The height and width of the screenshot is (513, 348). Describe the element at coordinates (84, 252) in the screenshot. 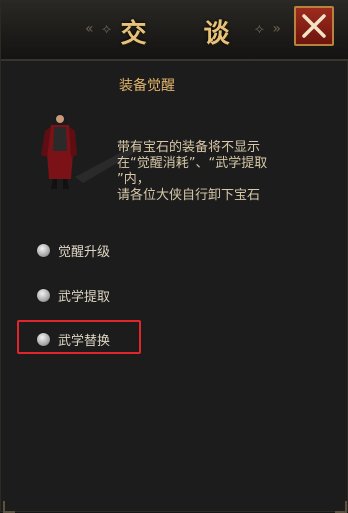

I see `option-label: 觉醒升级` at that location.